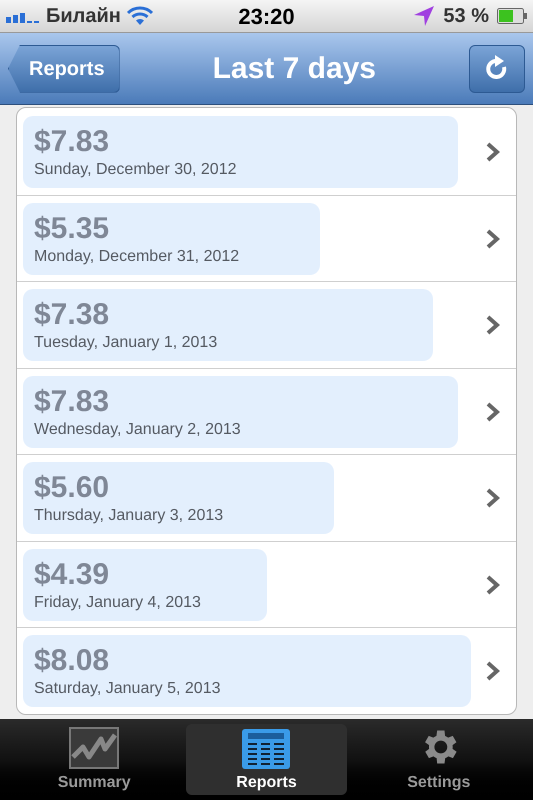 This screenshot has height=800, width=533. I want to click on back-button: Reports, so click(64, 68).